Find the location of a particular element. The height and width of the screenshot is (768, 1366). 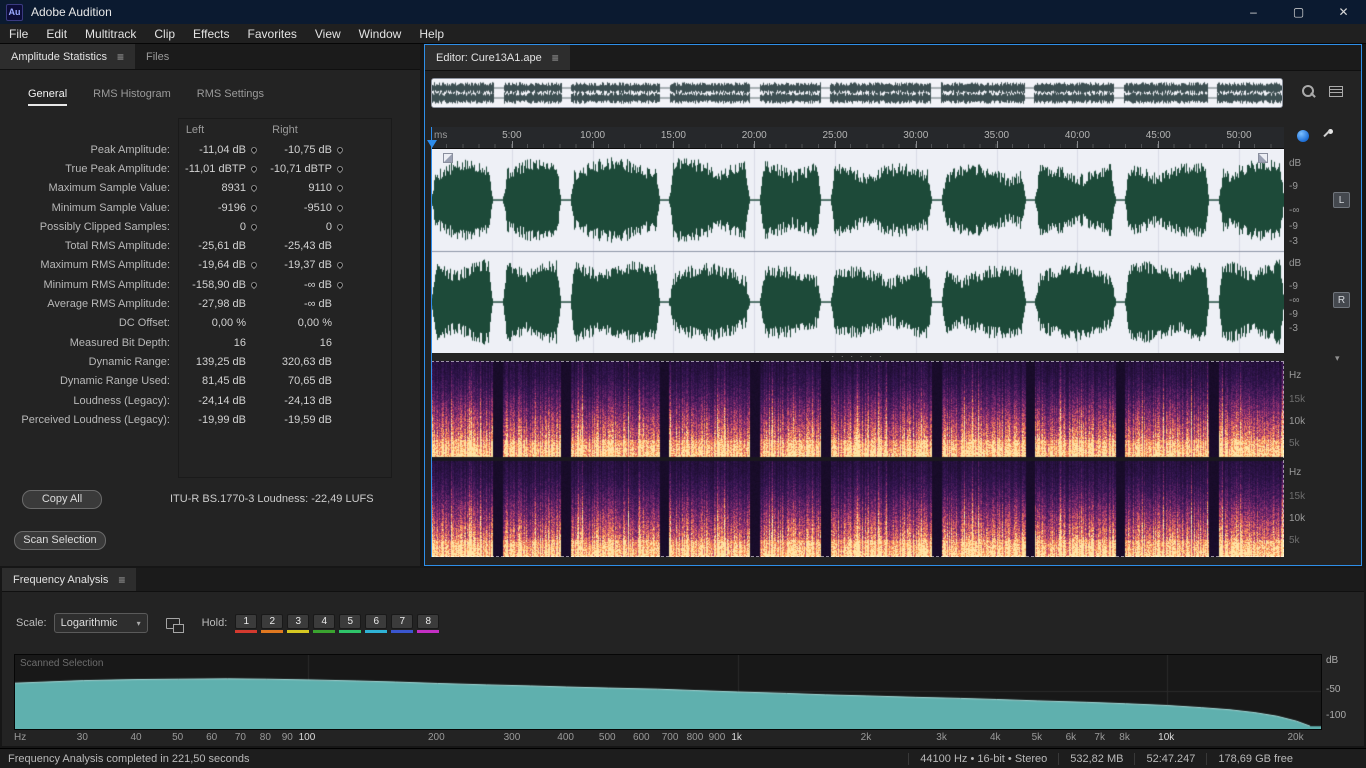

hz-scale-label: 5k is located at coordinates (1294, 540).